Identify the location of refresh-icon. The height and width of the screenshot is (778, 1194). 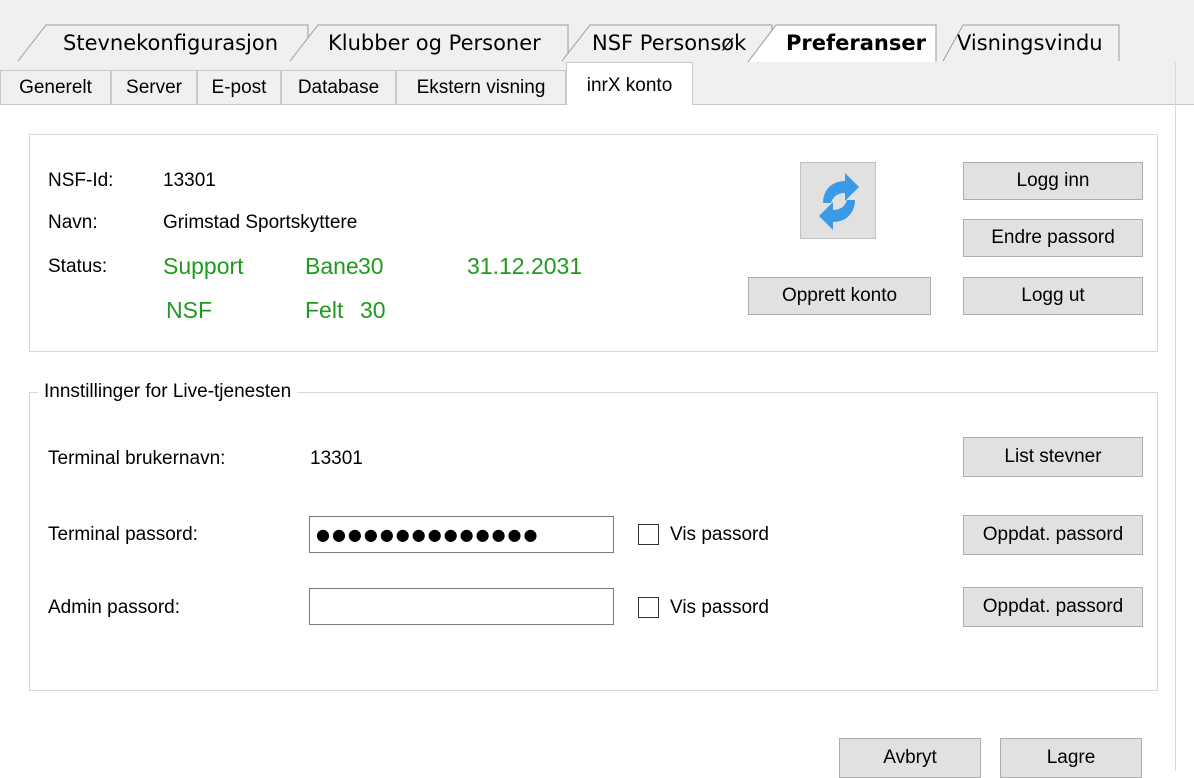
(839, 201).